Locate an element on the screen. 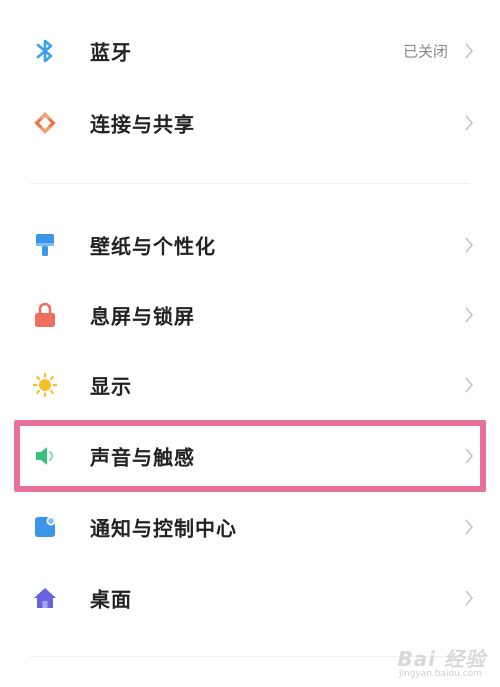  settings-row-connection-share: 连接与共享 is located at coordinates (250, 123).